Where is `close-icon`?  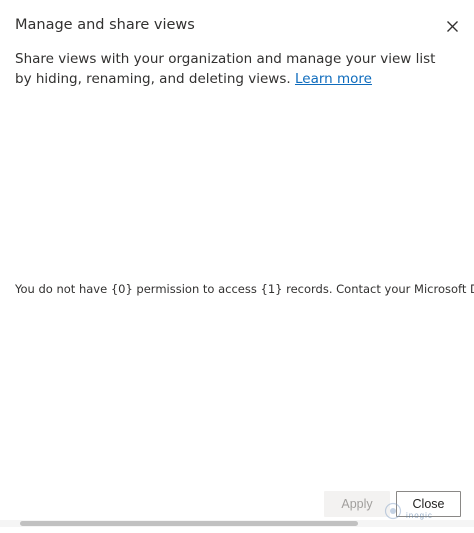
close-icon is located at coordinates (452, 26).